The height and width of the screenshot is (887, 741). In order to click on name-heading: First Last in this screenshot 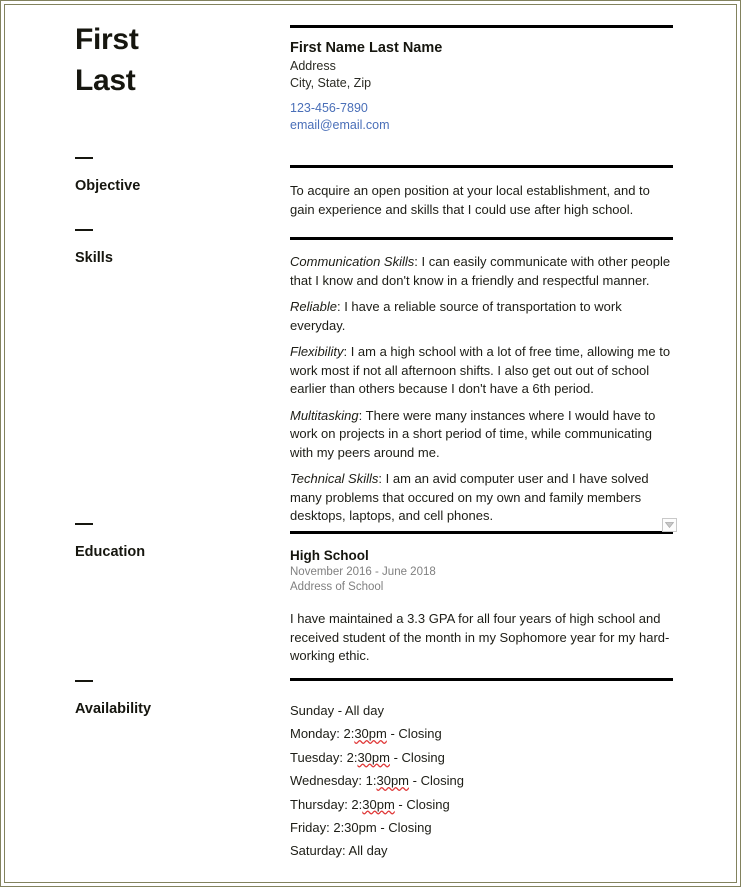, I will do `click(172, 60)`.